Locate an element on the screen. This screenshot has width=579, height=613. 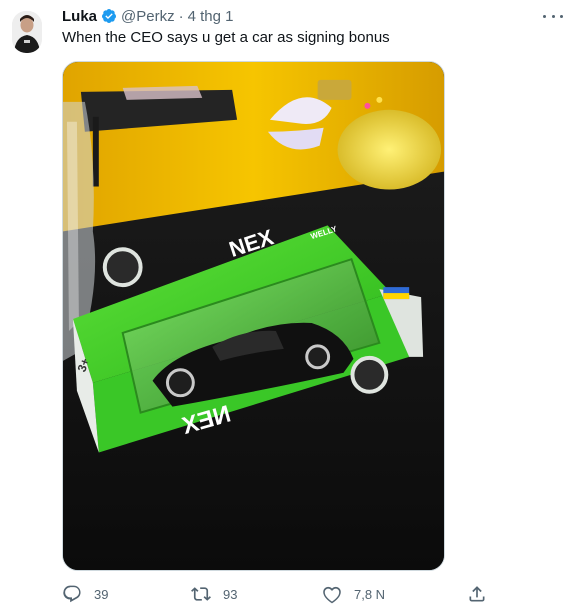
reply-icon is located at coordinates (72, 594).